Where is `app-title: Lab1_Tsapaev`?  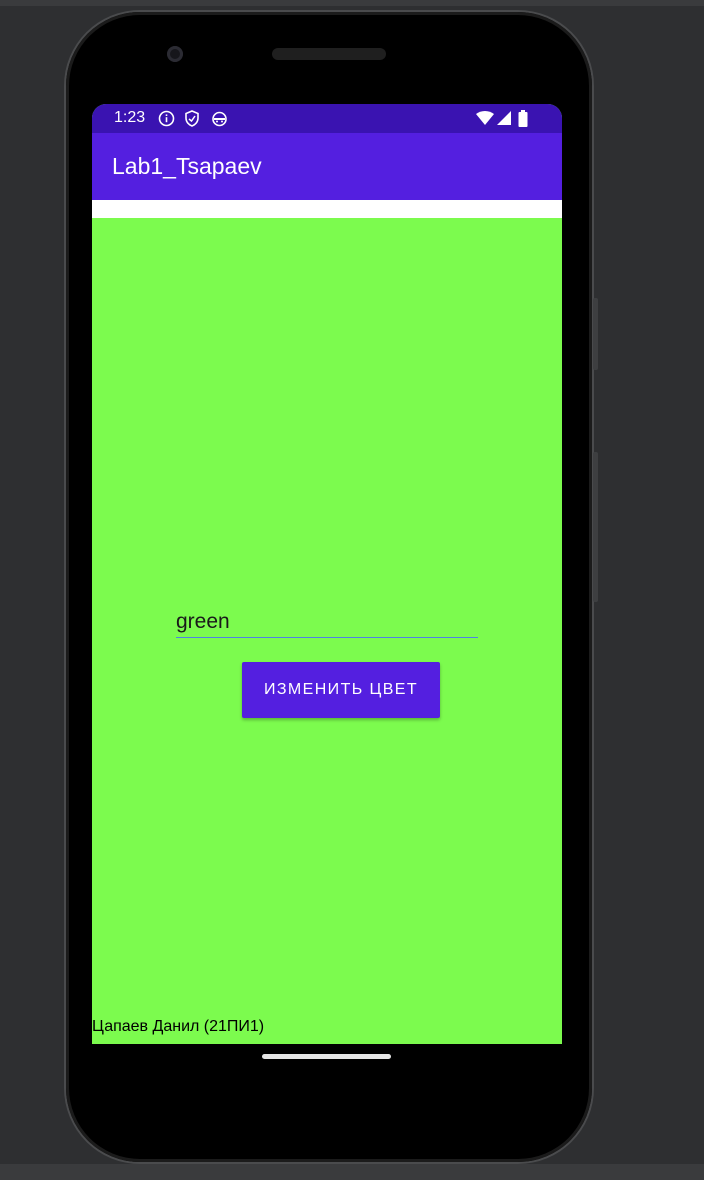 app-title: Lab1_Tsapaev is located at coordinates (187, 166).